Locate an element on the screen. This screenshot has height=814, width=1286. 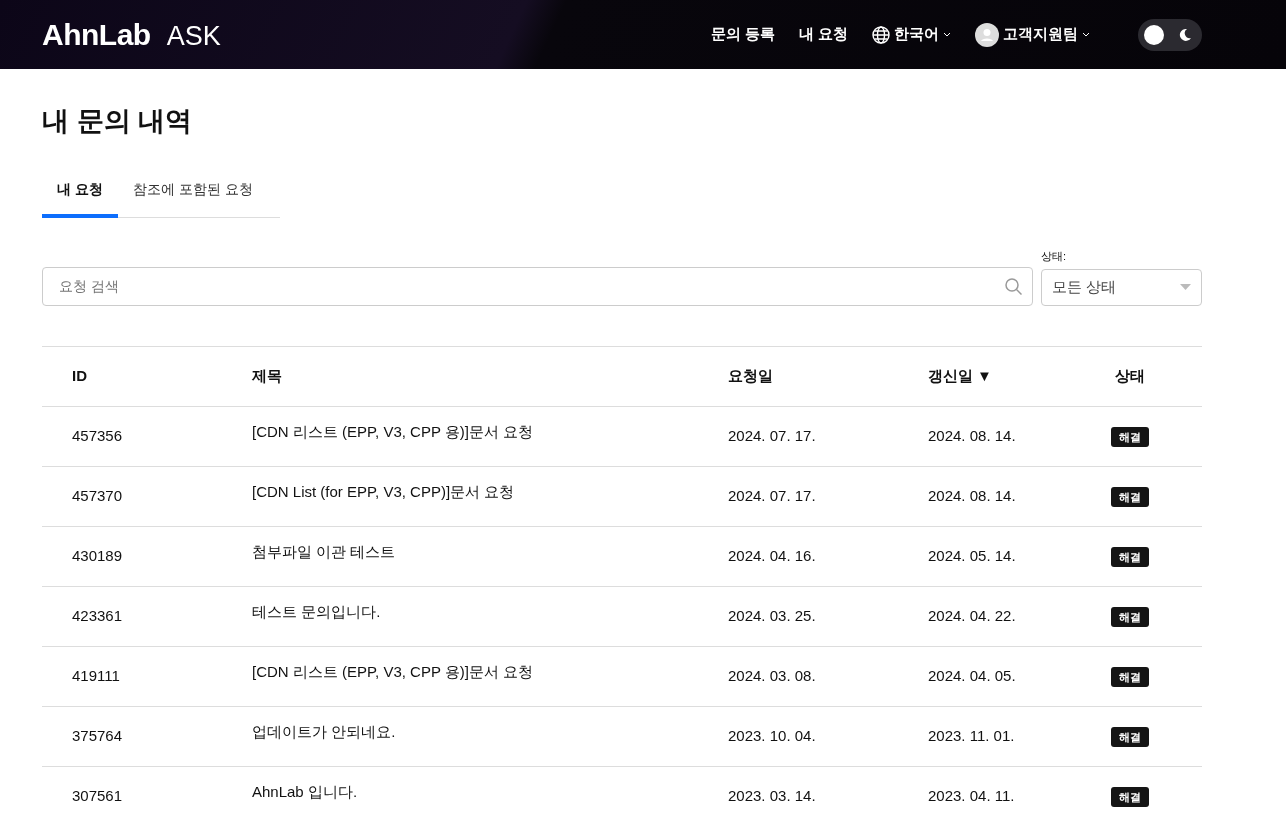
language-menu: 한국어 is located at coordinates (911, 34).